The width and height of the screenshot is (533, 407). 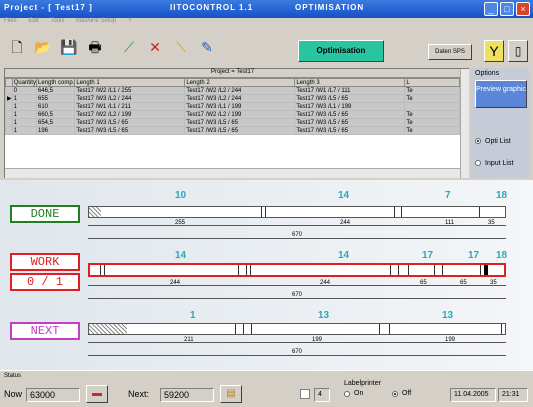 What do you see at coordinates (181, 195) in the screenshot?
I see `done-num-1: 10` at bounding box center [181, 195].